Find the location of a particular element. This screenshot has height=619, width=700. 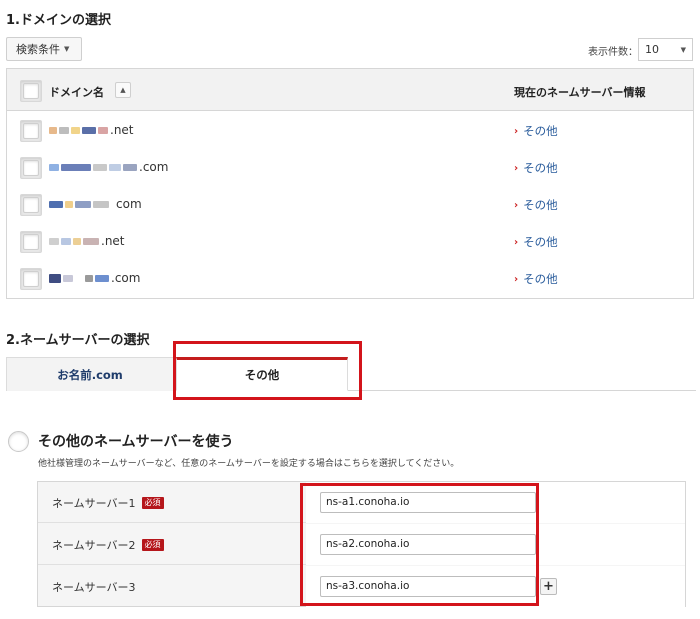

highlight-box-tab is located at coordinates (267, 370).